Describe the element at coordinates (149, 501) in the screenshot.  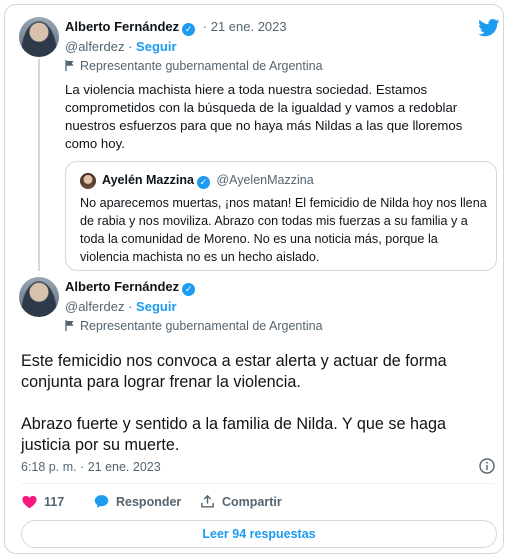
I see `reply-label: Responder` at that location.